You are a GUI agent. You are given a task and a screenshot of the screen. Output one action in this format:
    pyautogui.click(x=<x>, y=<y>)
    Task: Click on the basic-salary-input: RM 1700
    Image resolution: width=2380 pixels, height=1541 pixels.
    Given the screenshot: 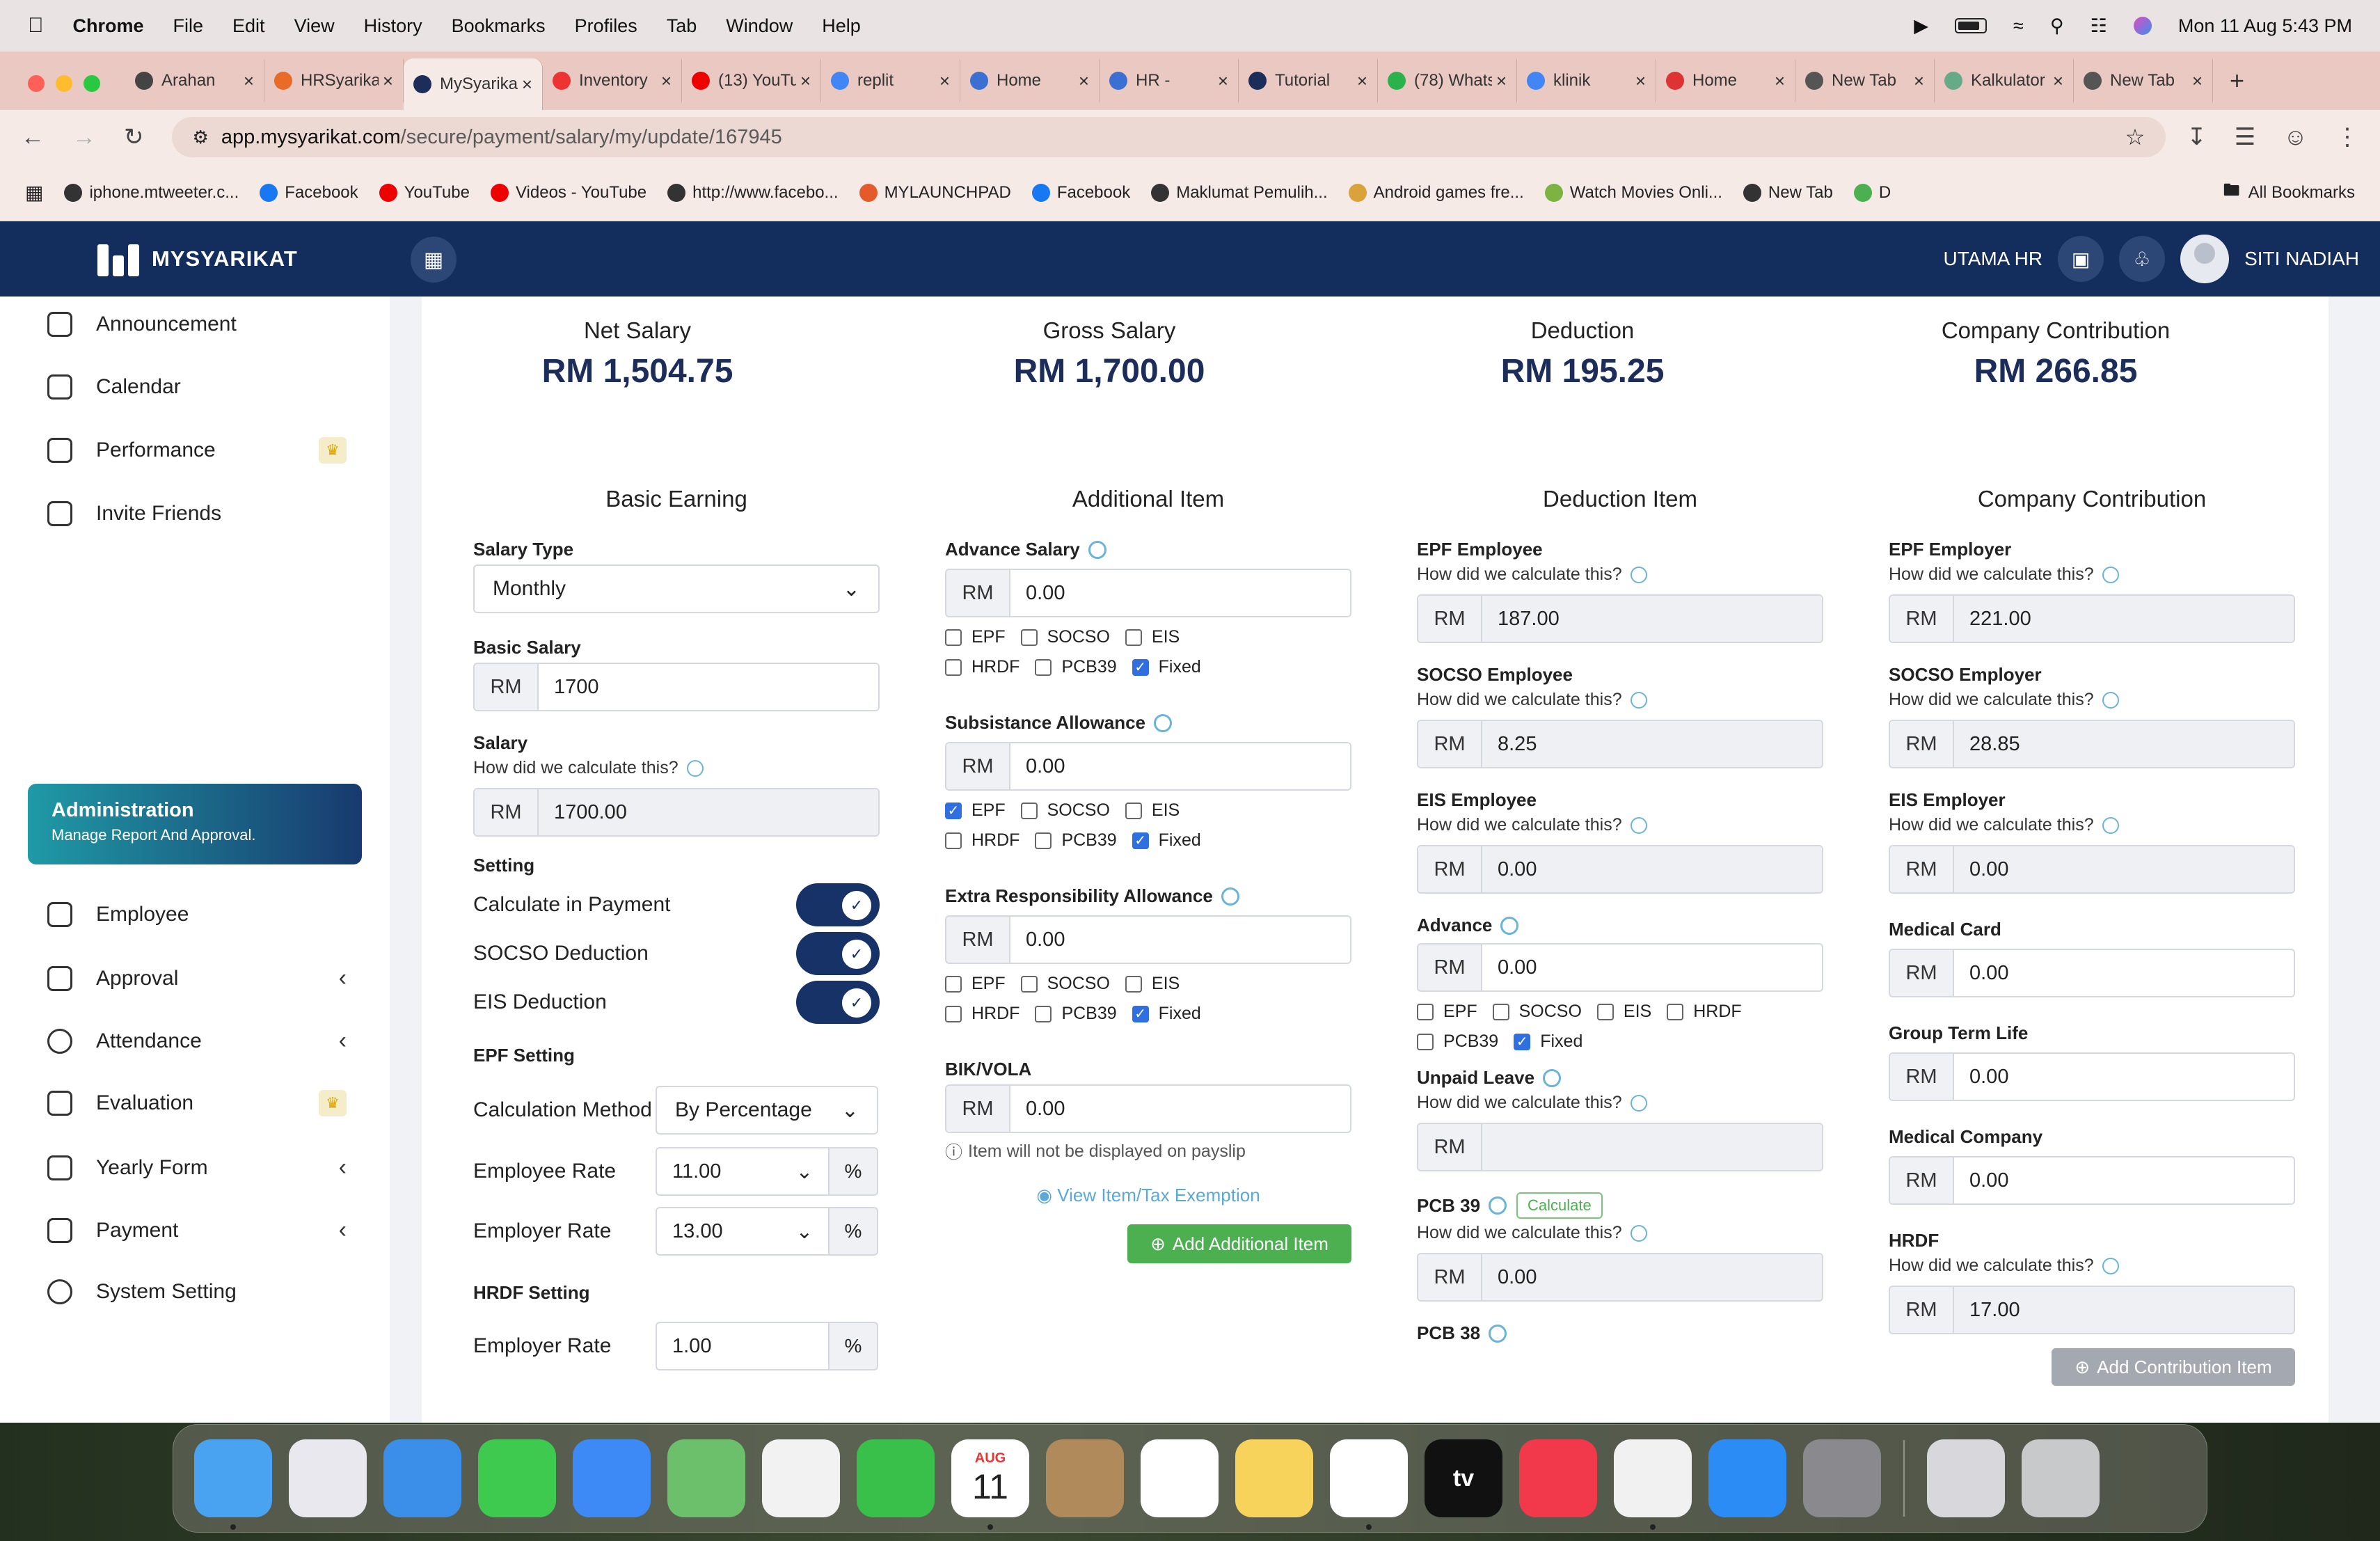 What is the action you would take?
    pyautogui.click(x=676, y=687)
    